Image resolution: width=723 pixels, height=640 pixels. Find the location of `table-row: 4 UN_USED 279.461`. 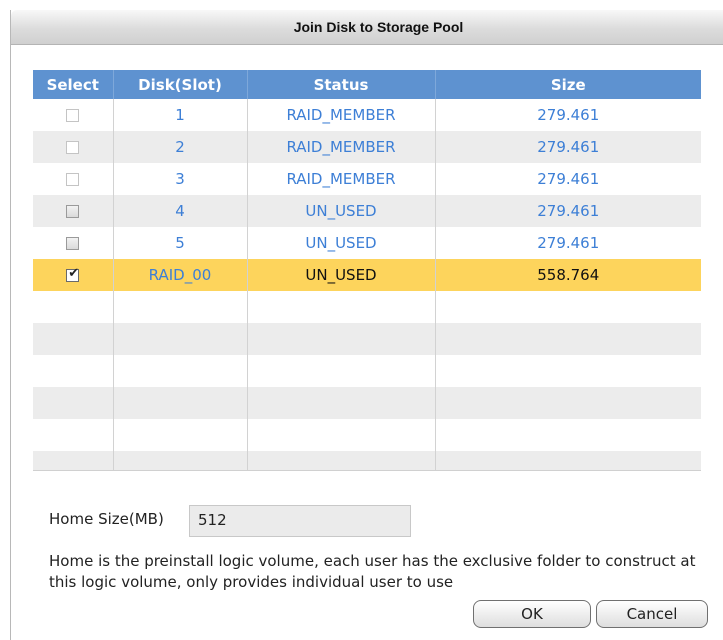

table-row: 4 UN_USED 279.461 is located at coordinates (367, 211).